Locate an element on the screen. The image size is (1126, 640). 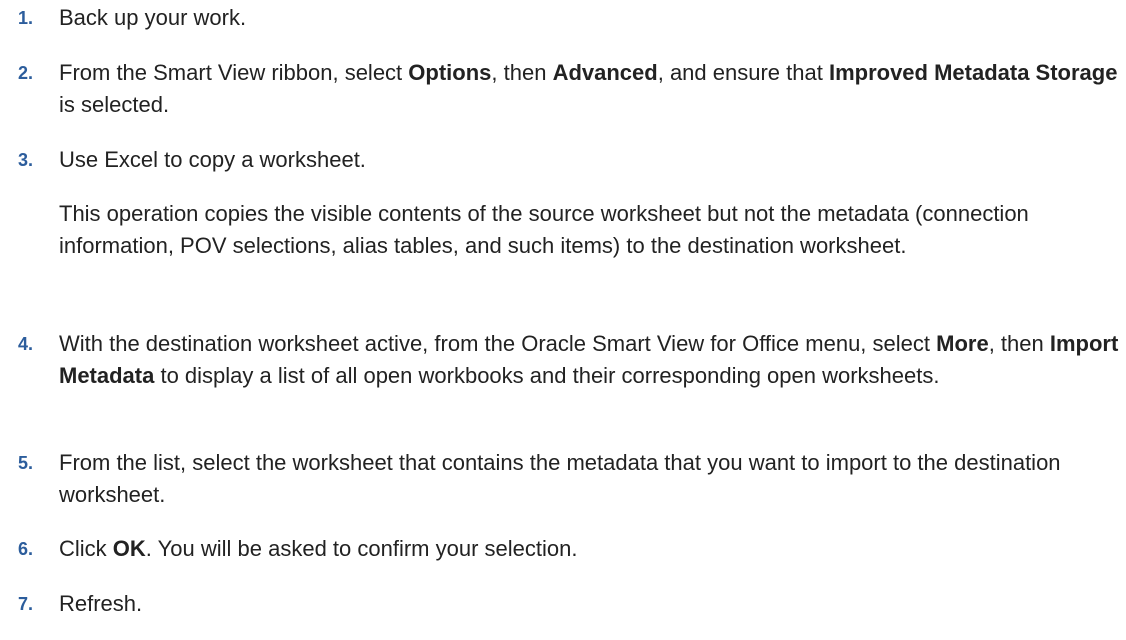
ui-term: Advanced is located at coordinates (605, 72).